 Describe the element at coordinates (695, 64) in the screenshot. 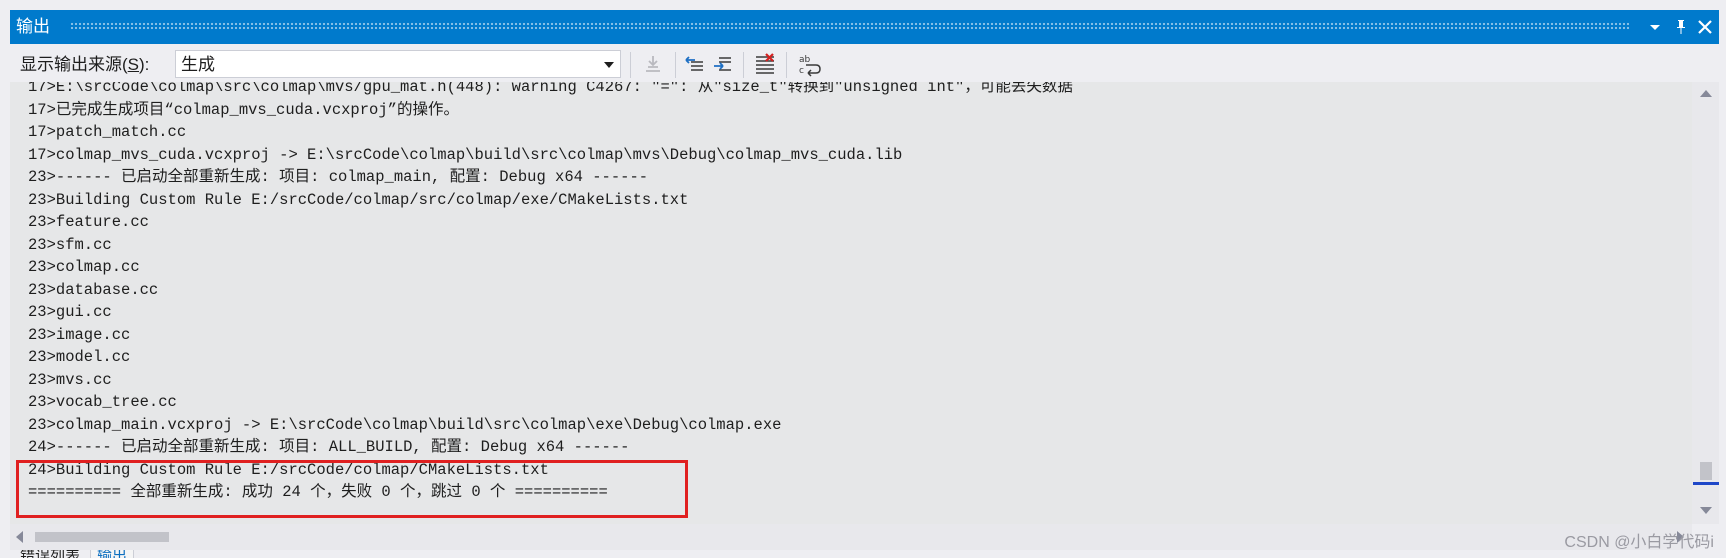

I see `go-to-previous-message-icon` at that location.